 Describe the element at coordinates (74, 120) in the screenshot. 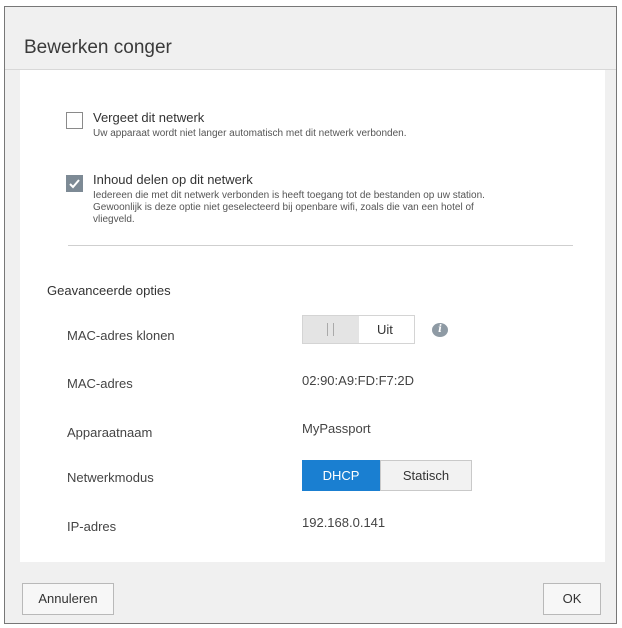

I see `forget-network-checkbox` at that location.